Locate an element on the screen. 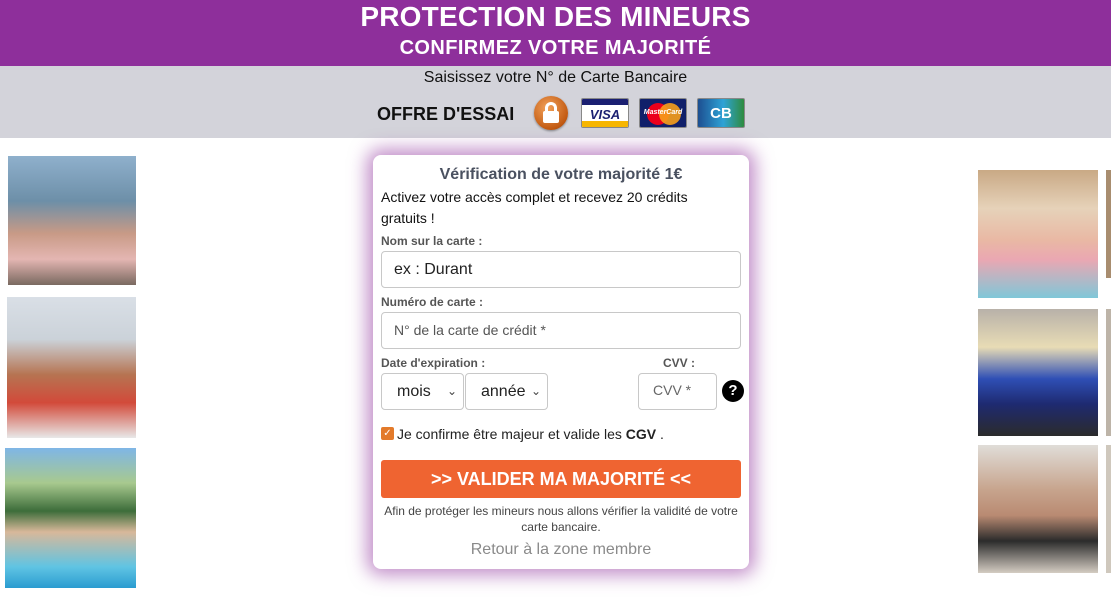  expiry-year-select: année ⌄ is located at coordinates (506, 391).